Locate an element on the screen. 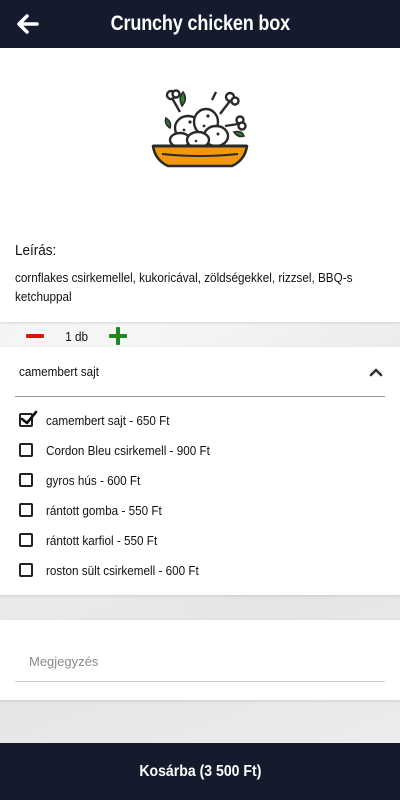 The width and height of the screenshot is (400, 800). add-to-cart-label: Kosárba (3 500 Ft) is located at coordinates (200, 771).